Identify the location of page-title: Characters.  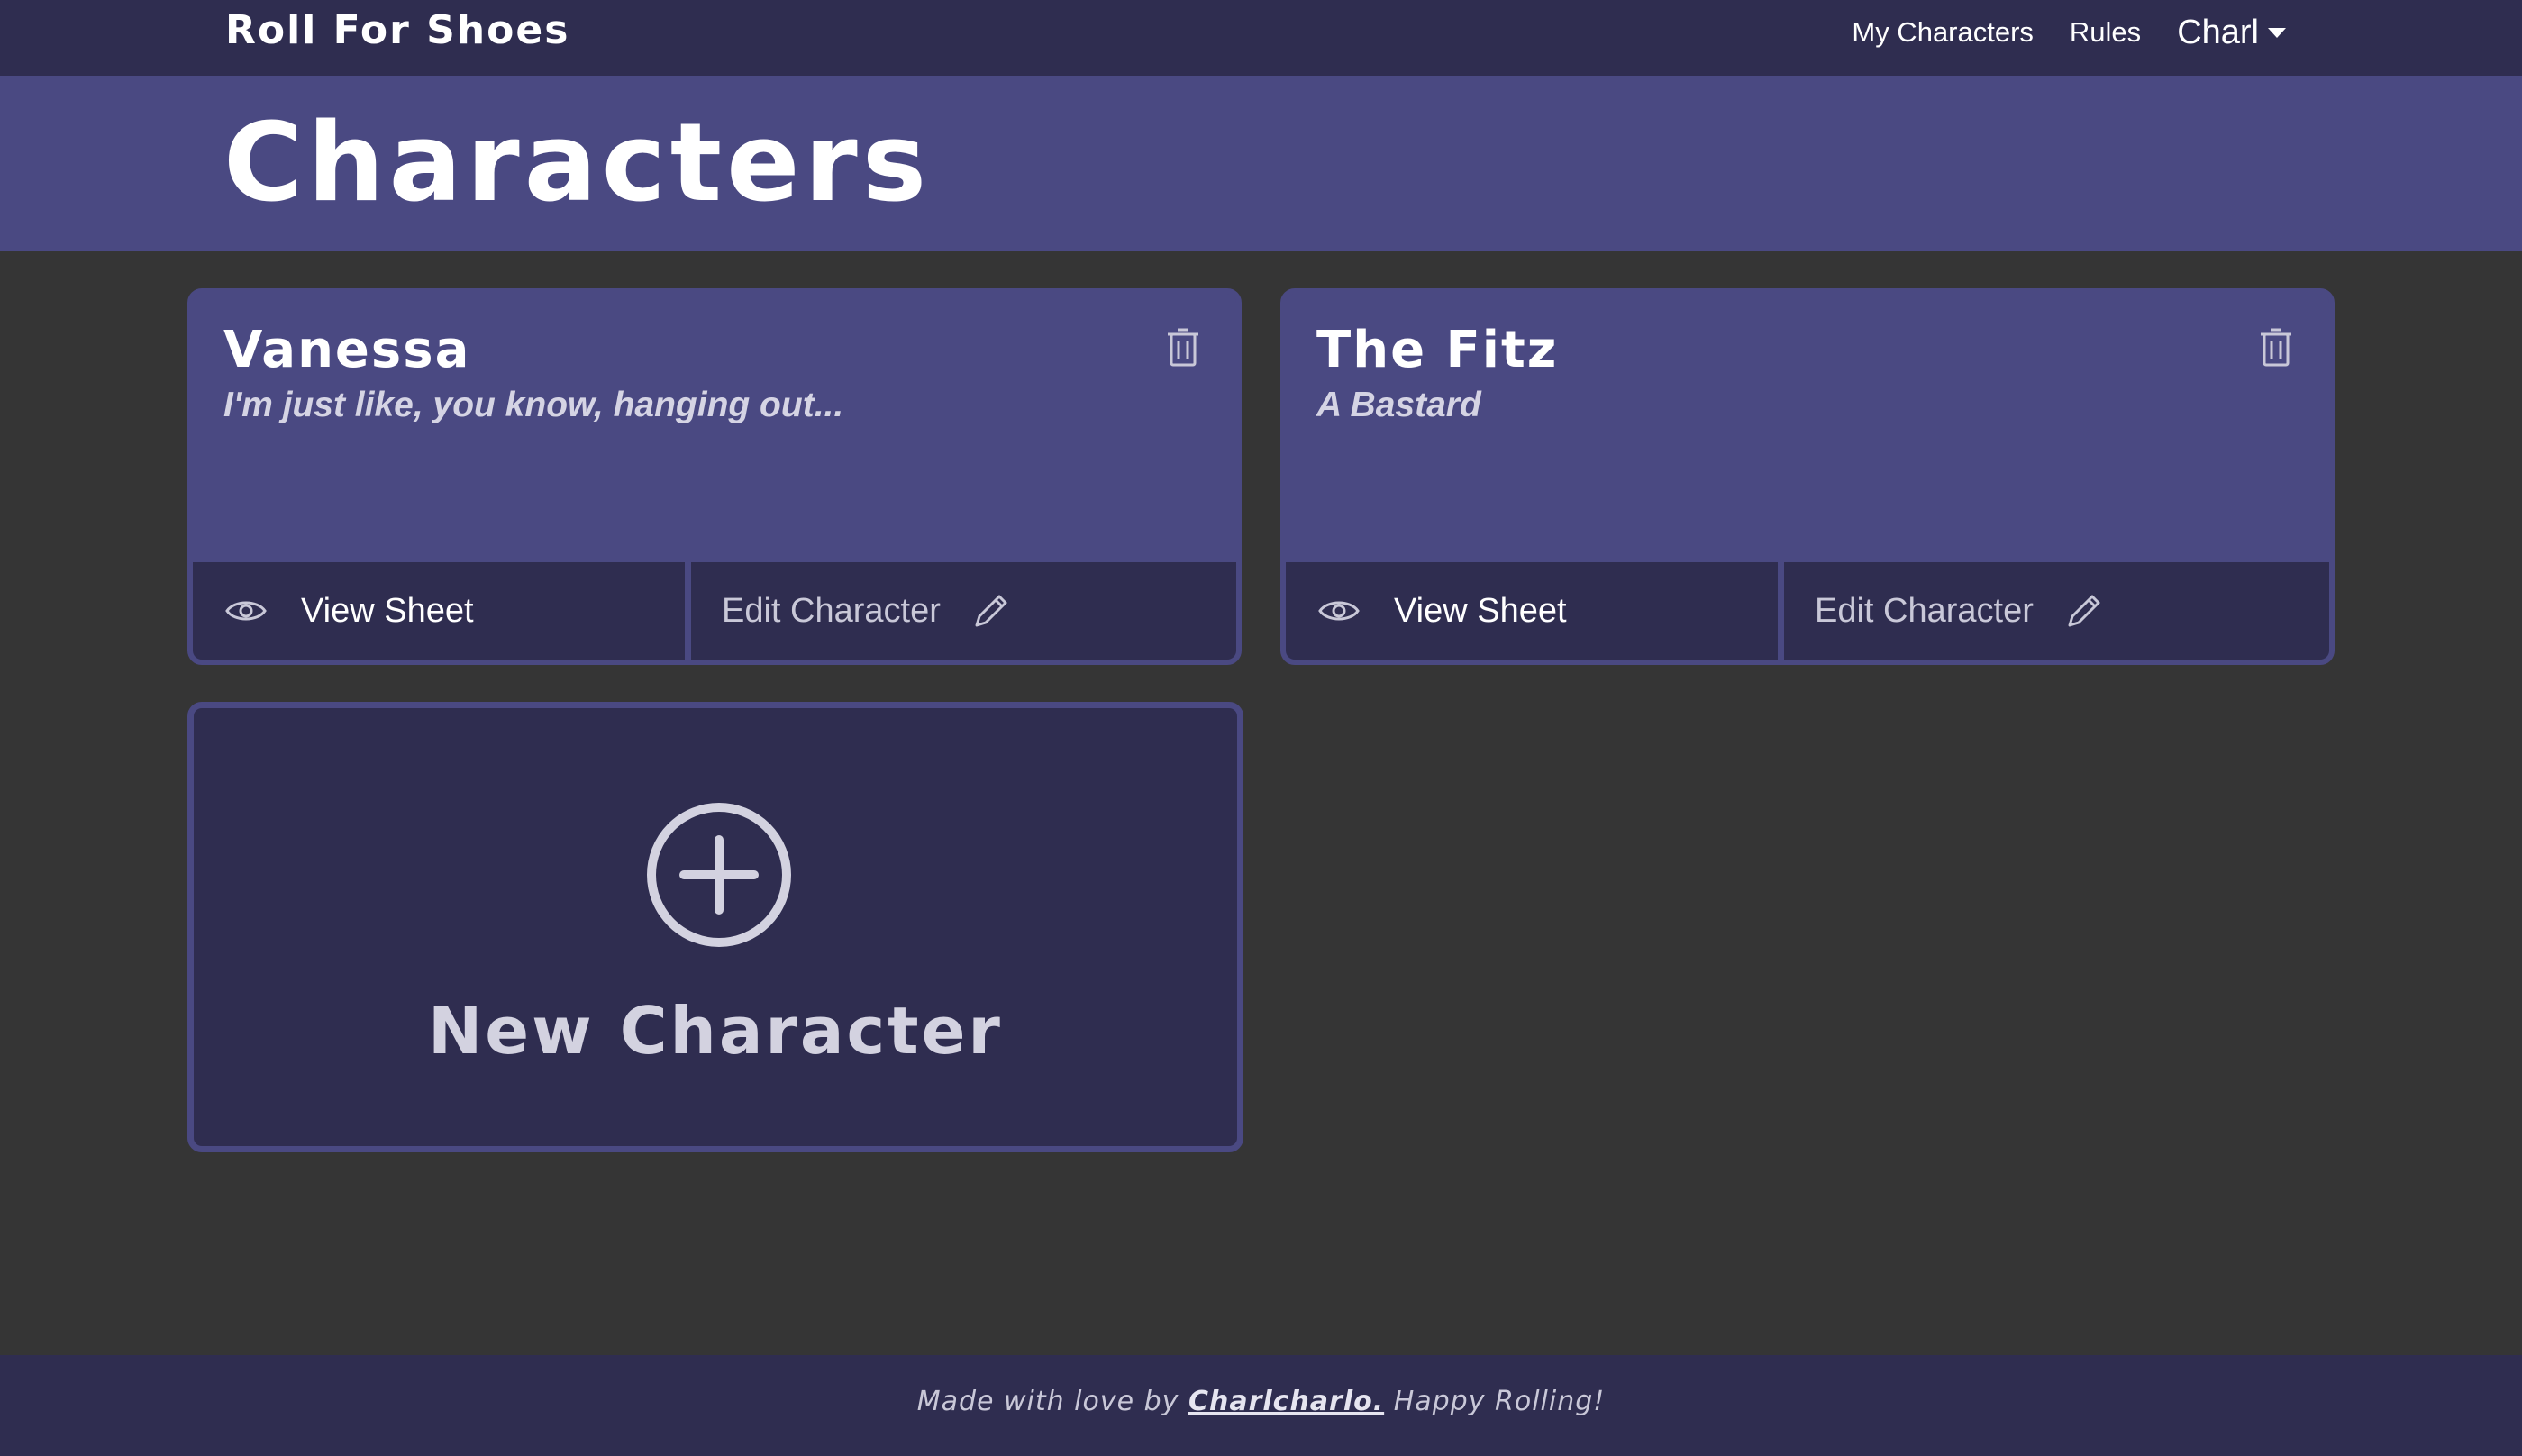
(577, 163).